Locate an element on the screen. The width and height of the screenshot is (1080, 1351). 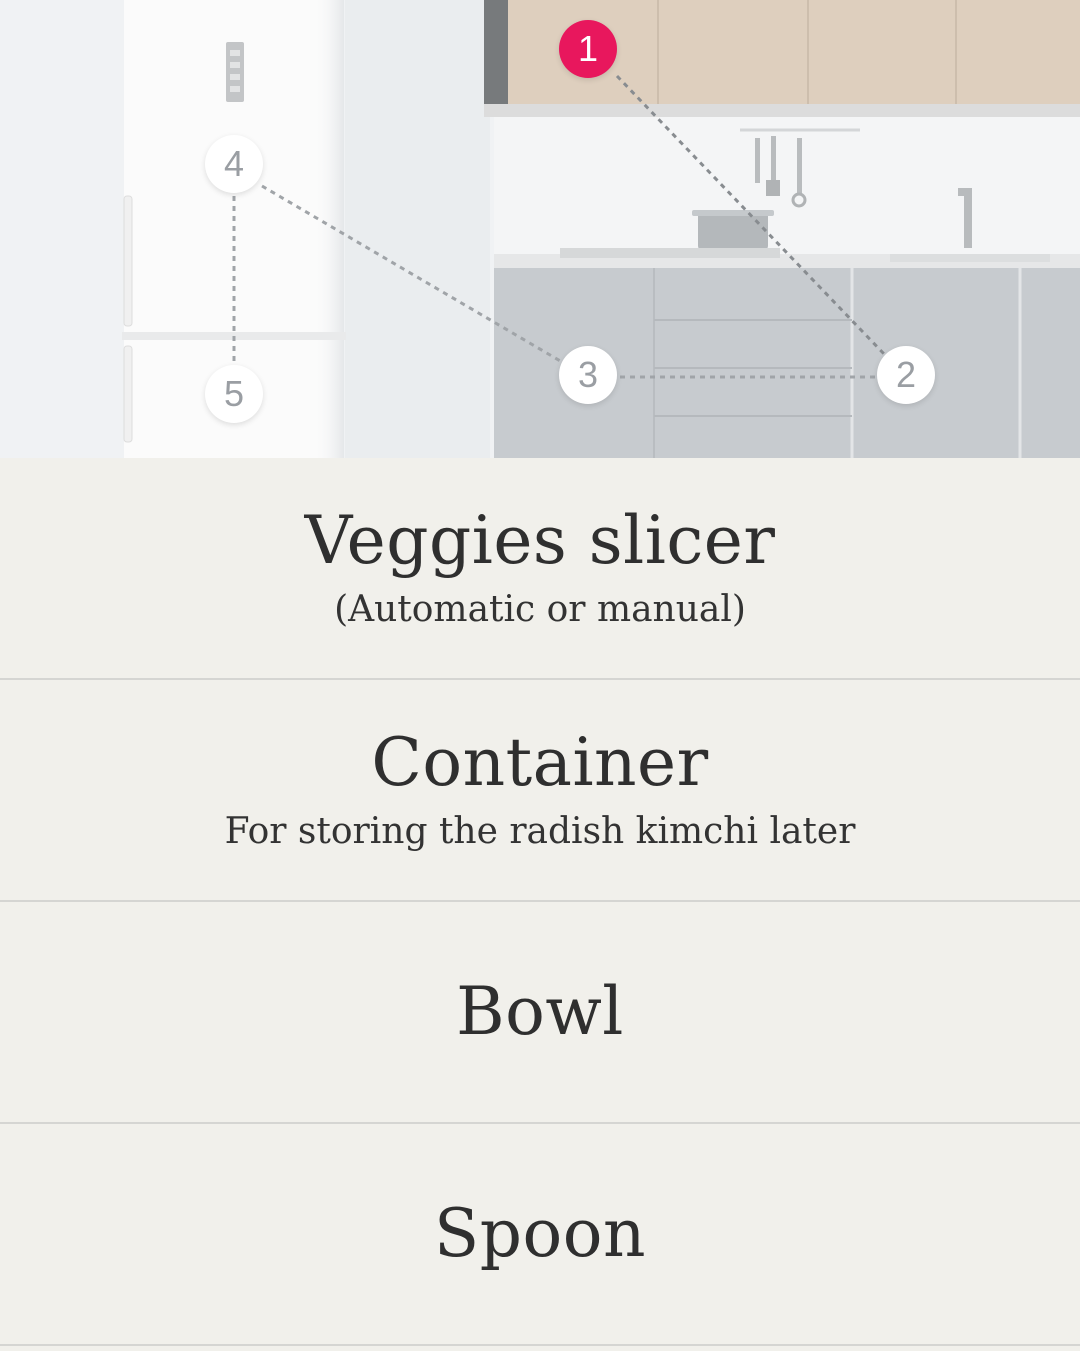
hotspot-2: 2 is located at coordinates (906, 375).